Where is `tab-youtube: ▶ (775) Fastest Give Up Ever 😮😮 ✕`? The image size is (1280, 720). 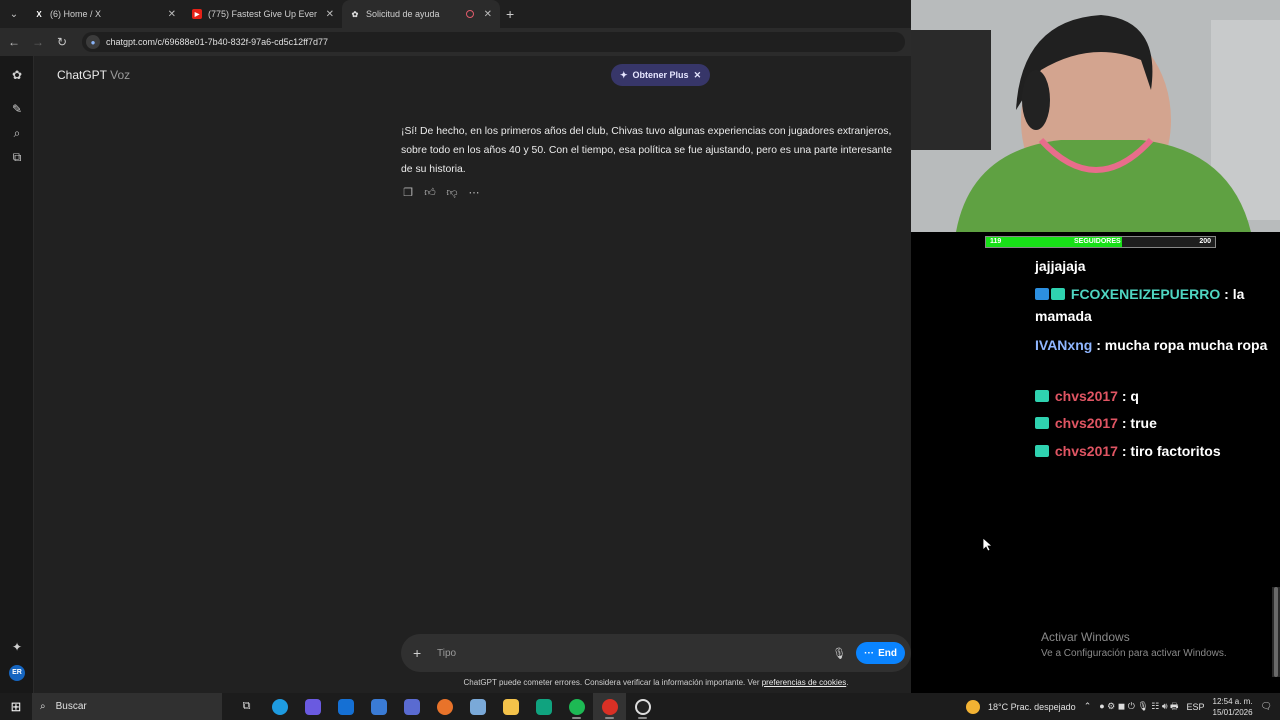
tab-youtube: ▶ (775) Fastest Give Up Ever 😮😮 ✕ is located at coordinates (263, 14).